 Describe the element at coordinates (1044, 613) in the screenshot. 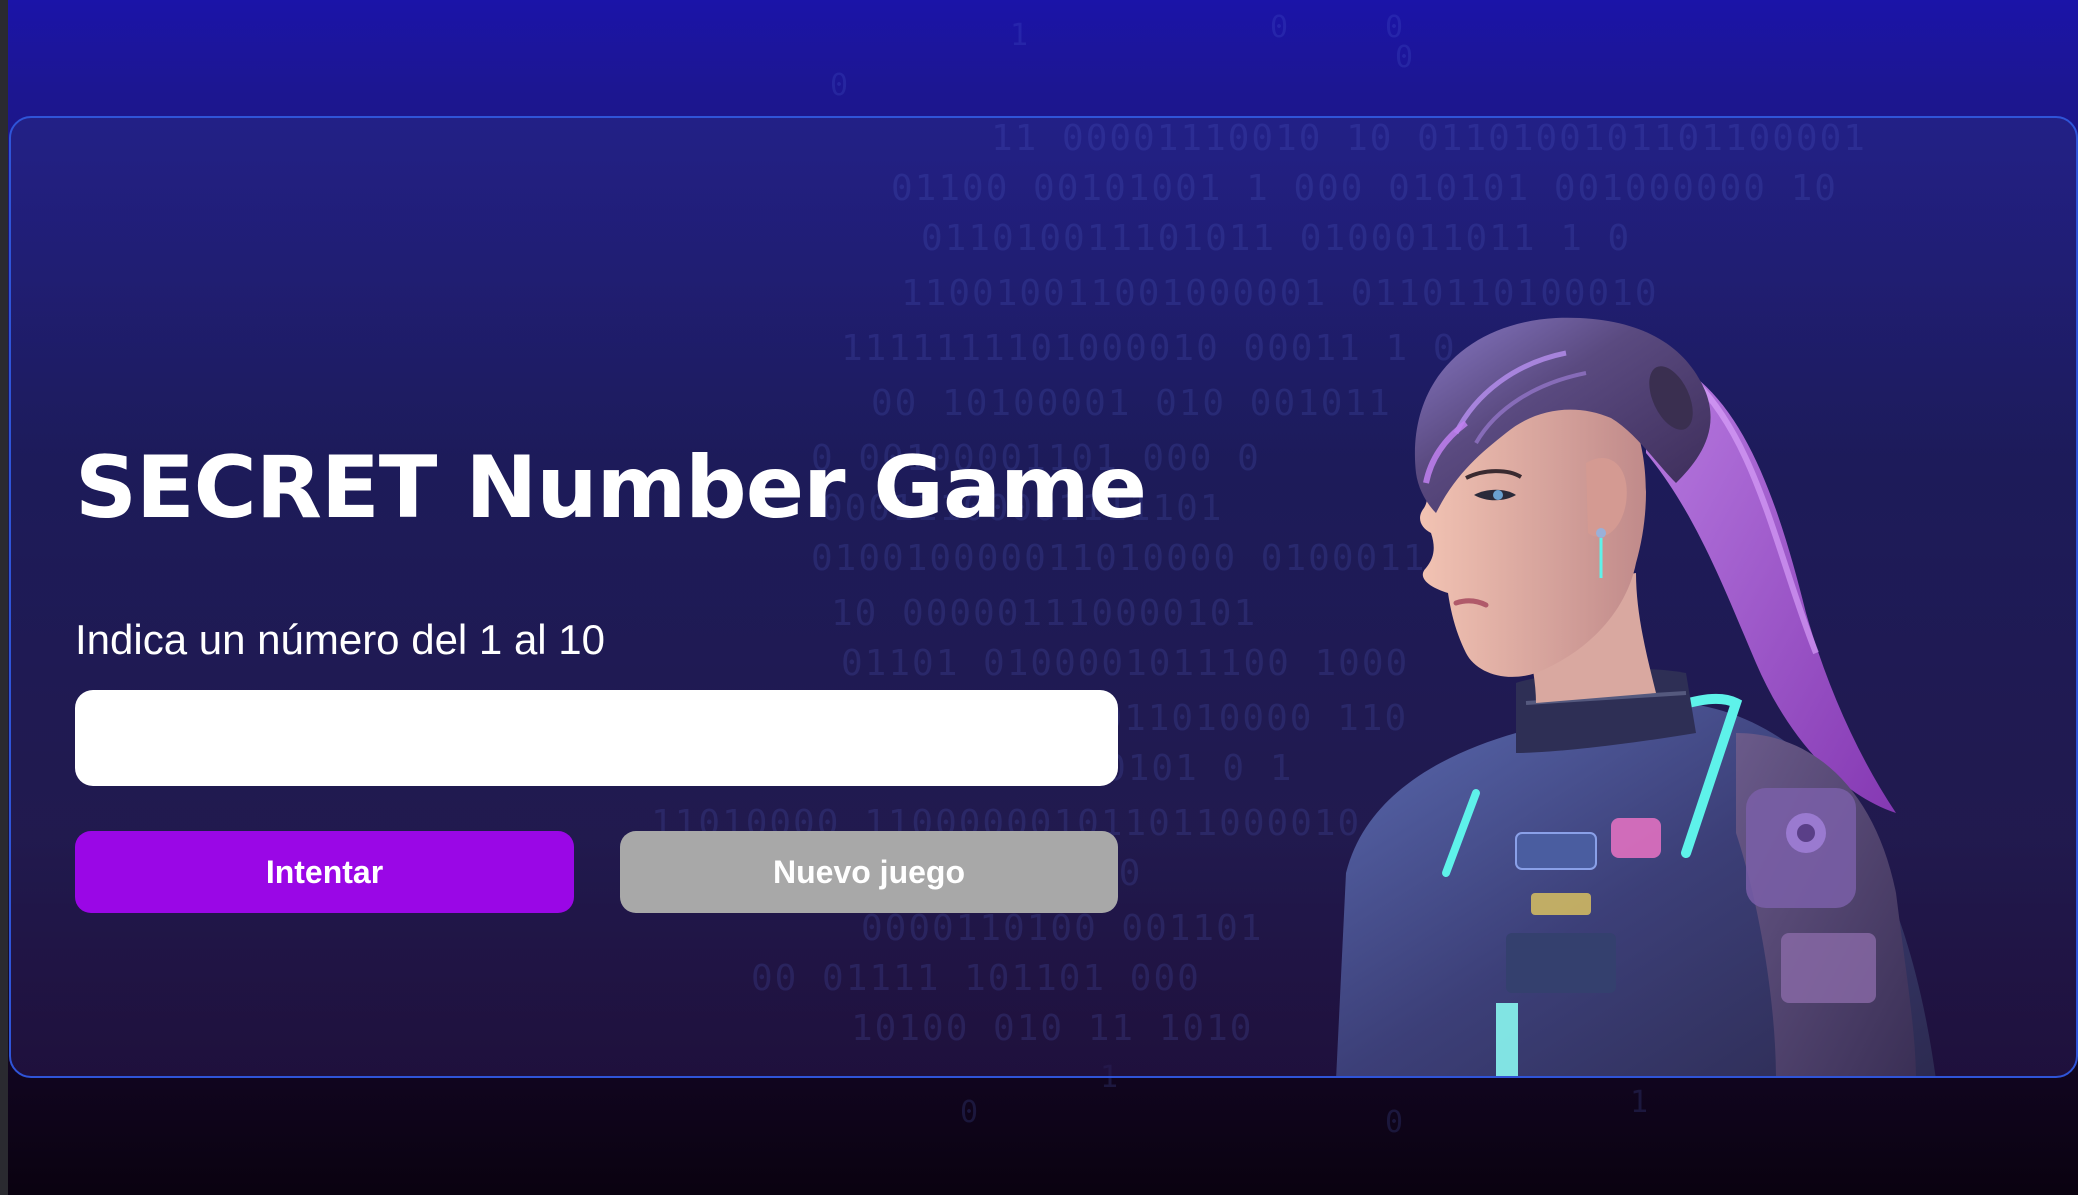

I see `matrix-digits: 10 000001110000101` at that location.